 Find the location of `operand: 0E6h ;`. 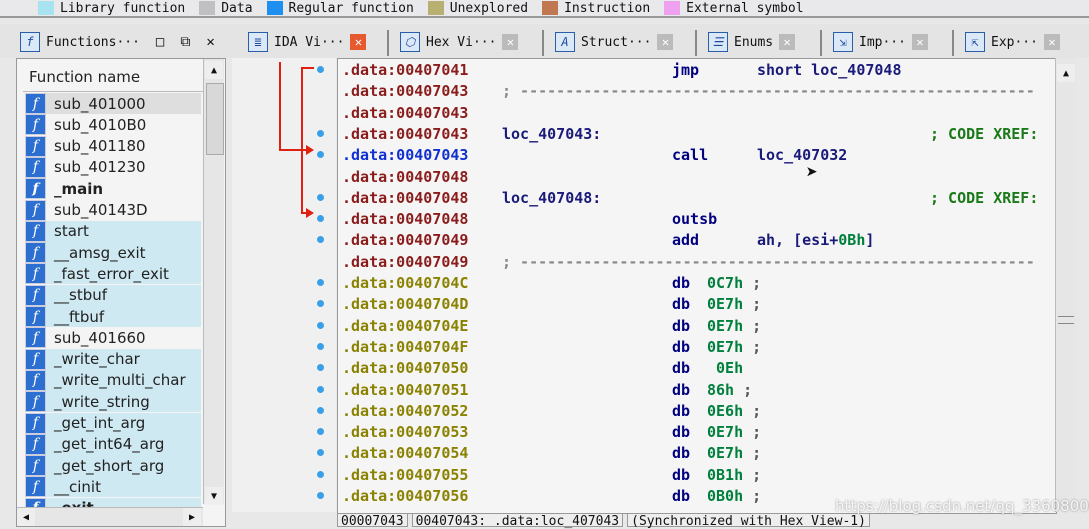

operand: 0E6h ; is located at coordinates (734, 411).